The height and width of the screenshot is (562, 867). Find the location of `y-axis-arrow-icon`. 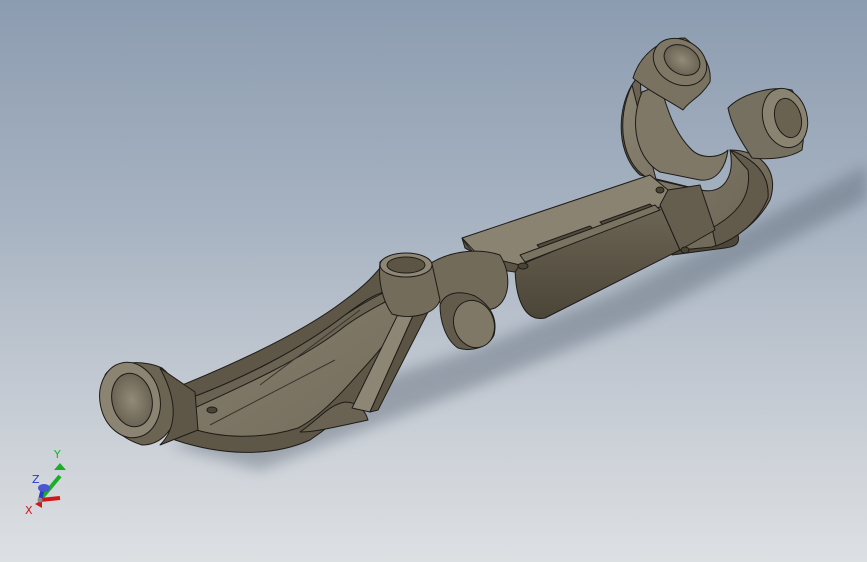

y-axis-arrow-icon is located at coordinates (60, 466).